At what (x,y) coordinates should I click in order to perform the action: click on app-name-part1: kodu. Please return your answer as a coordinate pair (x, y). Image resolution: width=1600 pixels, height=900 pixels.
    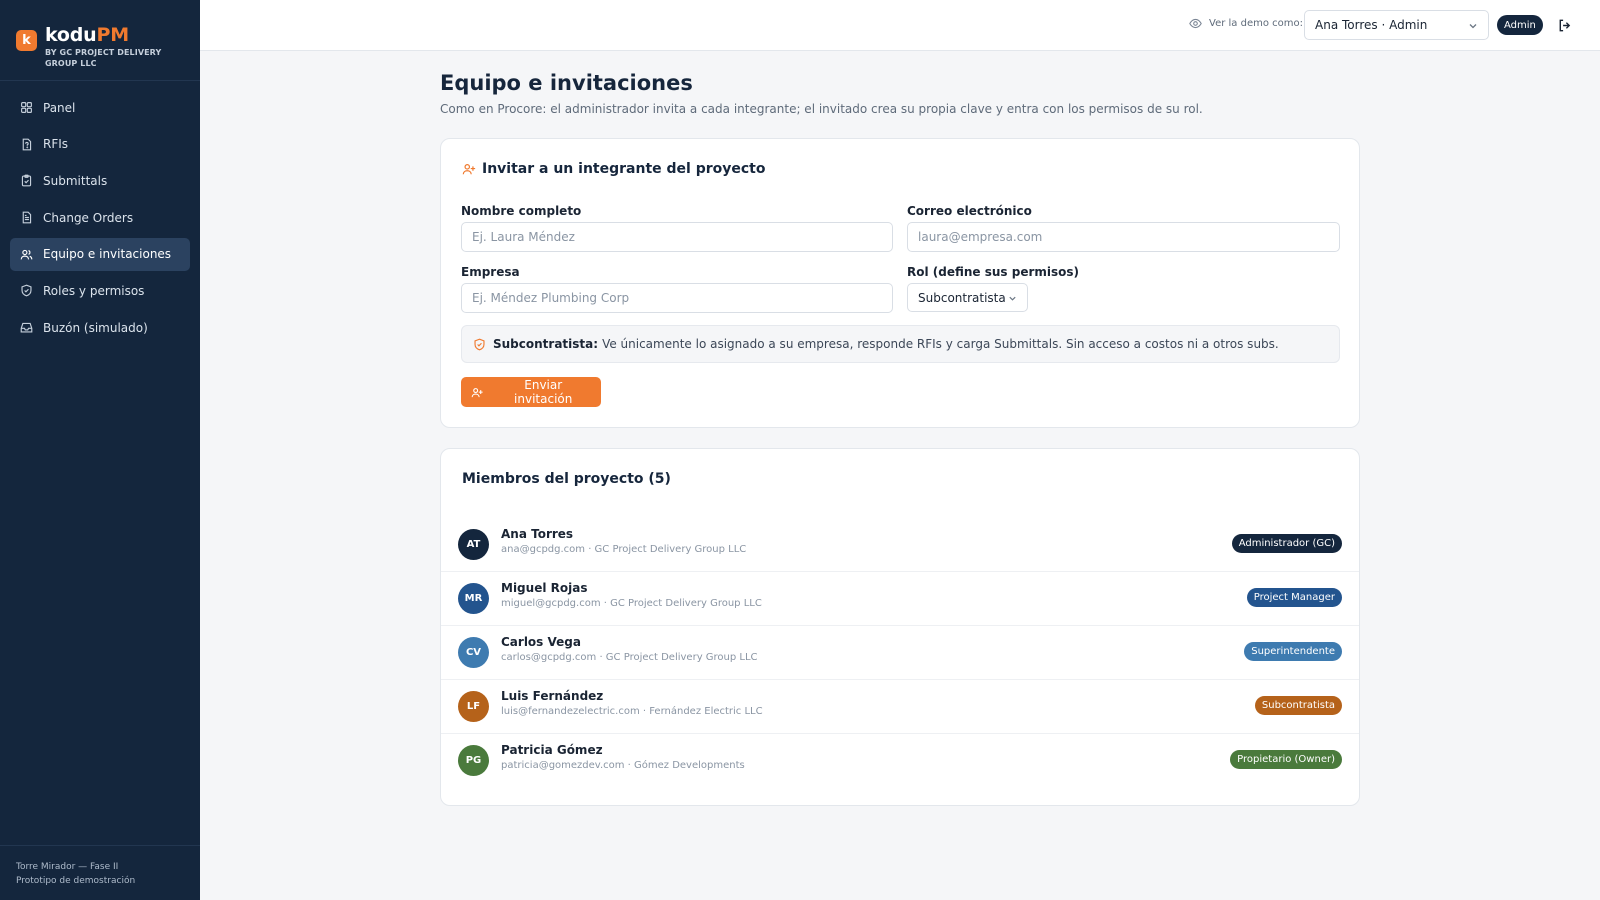
    Looking at the image, I should click on (71, 35).